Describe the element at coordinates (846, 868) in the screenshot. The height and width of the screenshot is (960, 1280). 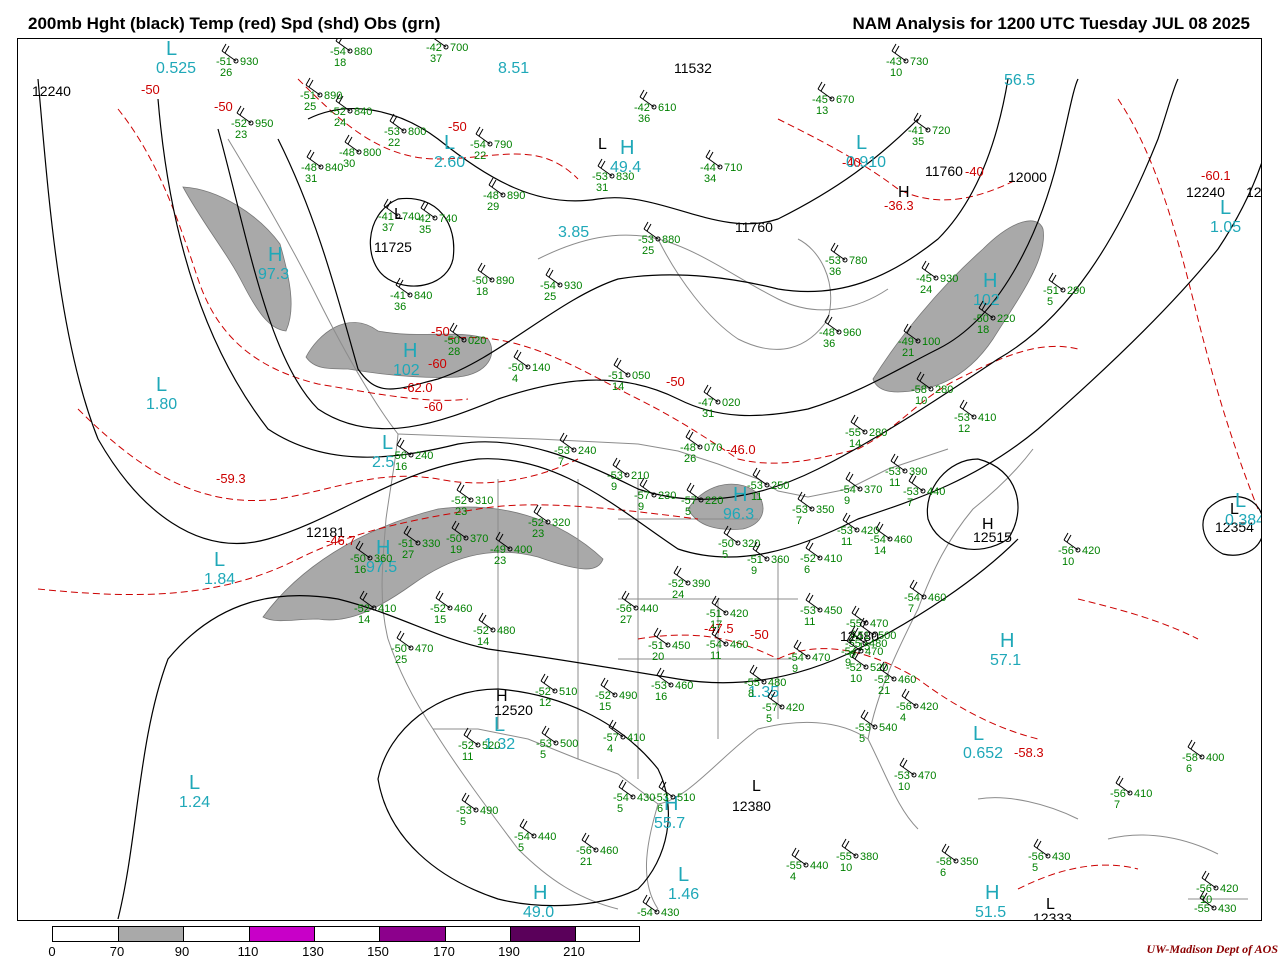
I see `obs-dewpoint-depression: 10` at that location.